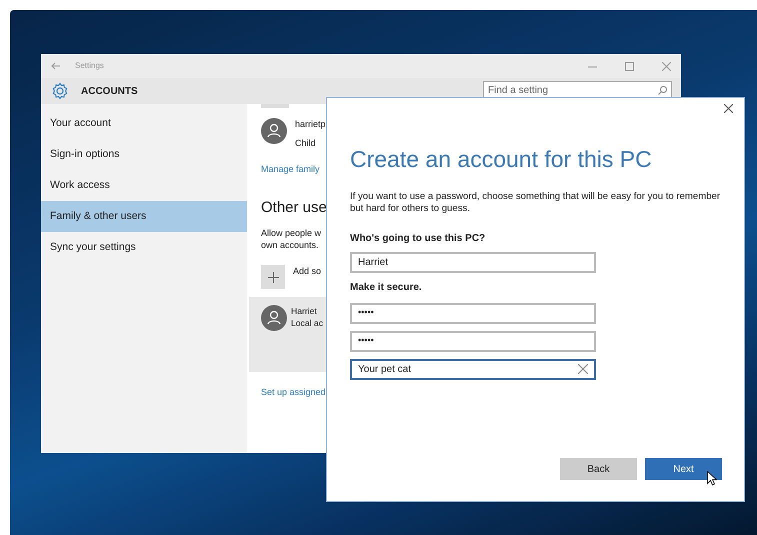 This screenshot has height=535, width=757. What do you see at coordinates (473, 262) in the screenshot?
I see `name-field: Harriet` at bounding box center [473, 262].